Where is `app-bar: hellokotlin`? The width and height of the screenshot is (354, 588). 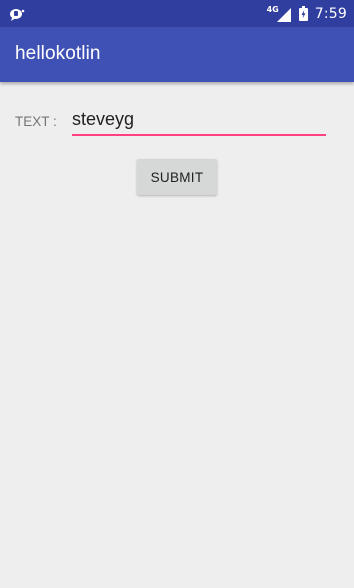
app-bar: hellokotlin is located at coordinates (177, 54).